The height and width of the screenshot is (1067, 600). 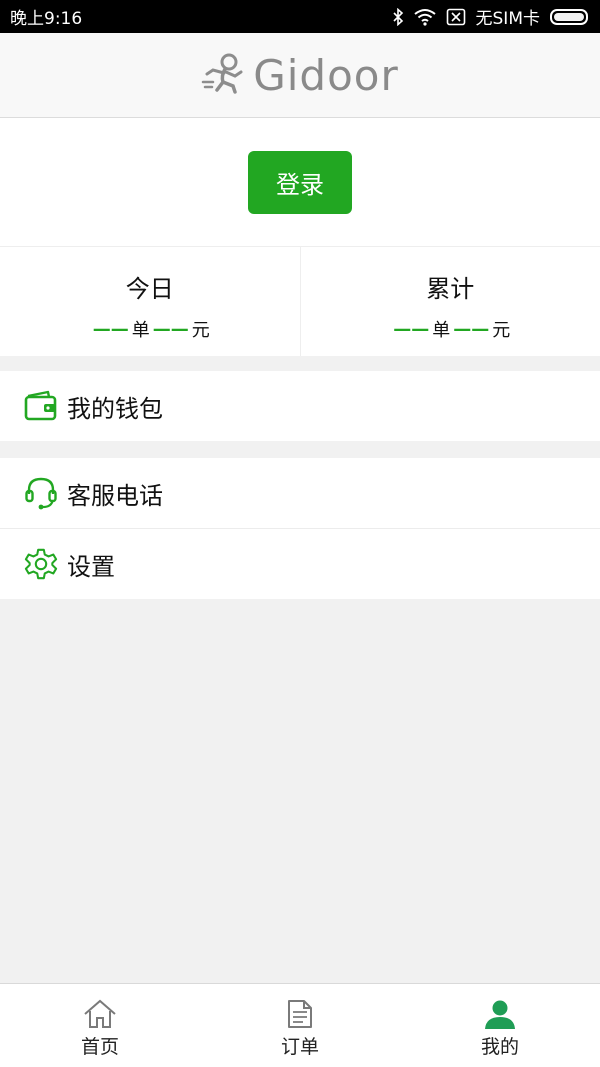 I want to click on nav-orders-label: 订单, so click(x=299, y=1047).